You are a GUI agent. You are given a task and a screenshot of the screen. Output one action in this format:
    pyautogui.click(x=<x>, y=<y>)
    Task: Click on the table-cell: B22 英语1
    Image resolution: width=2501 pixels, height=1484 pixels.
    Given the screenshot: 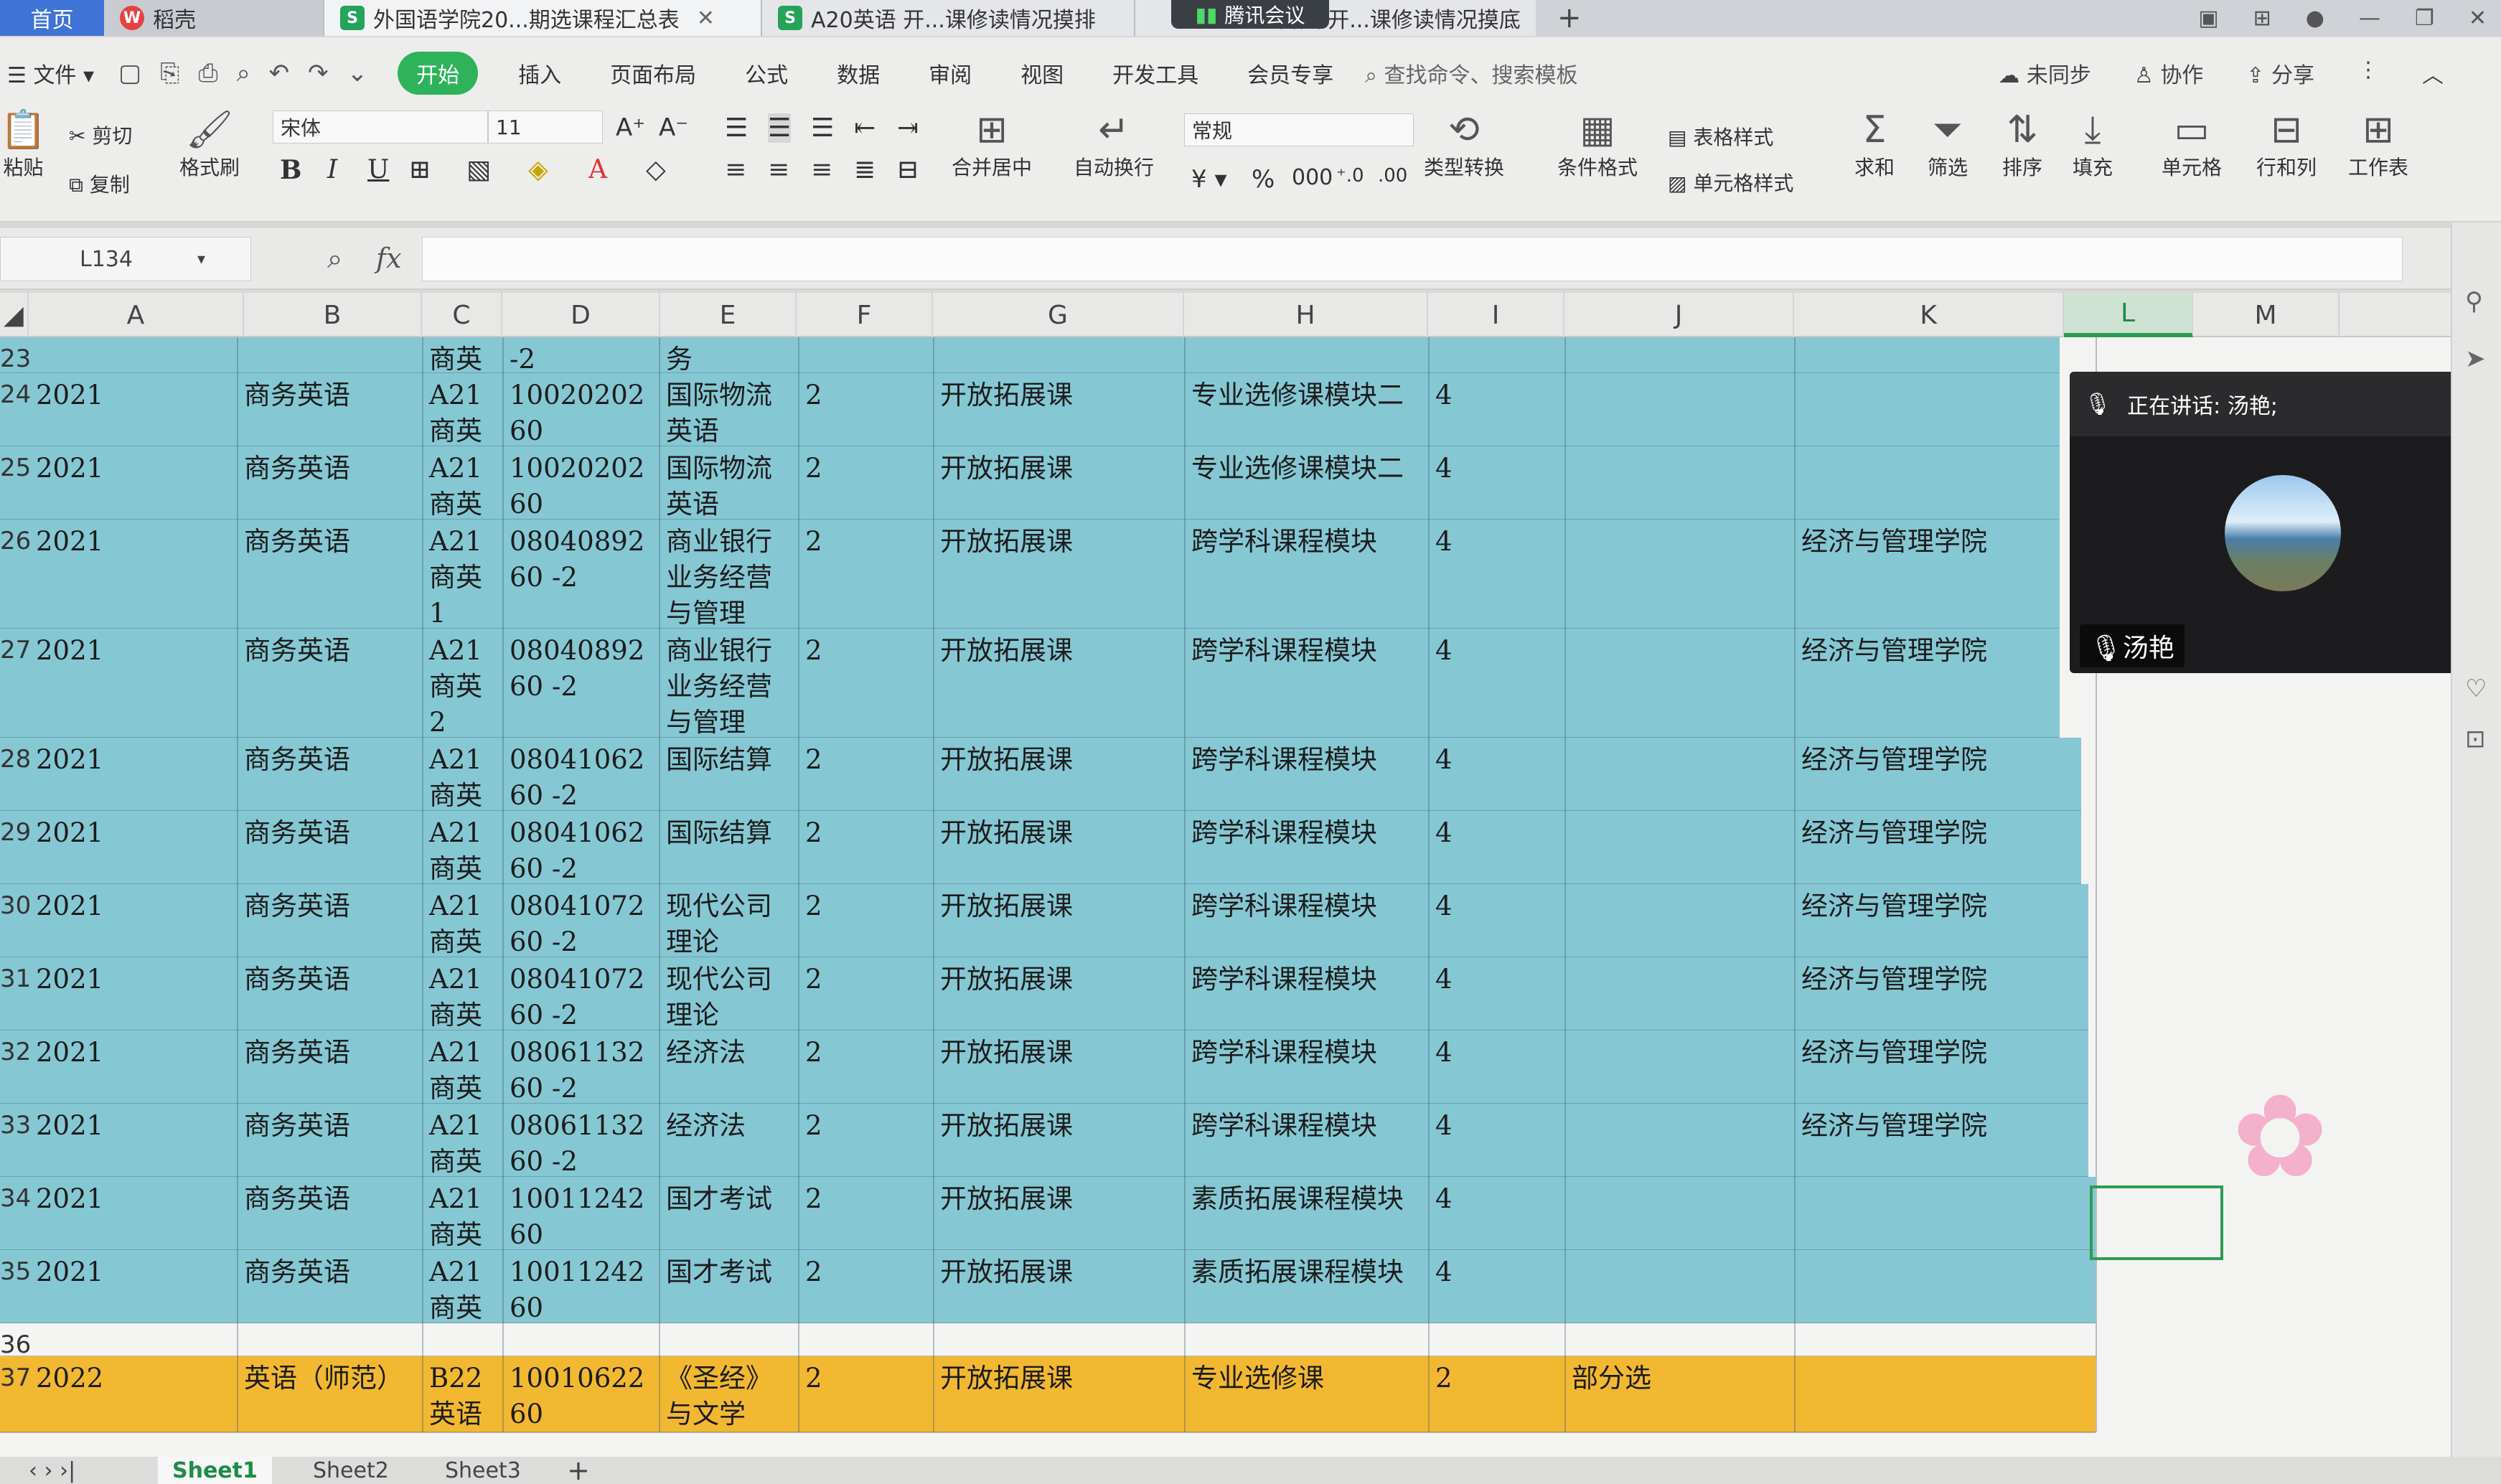 What is the action you would take?
    pyautogui.click(x=462, y=1394)
    